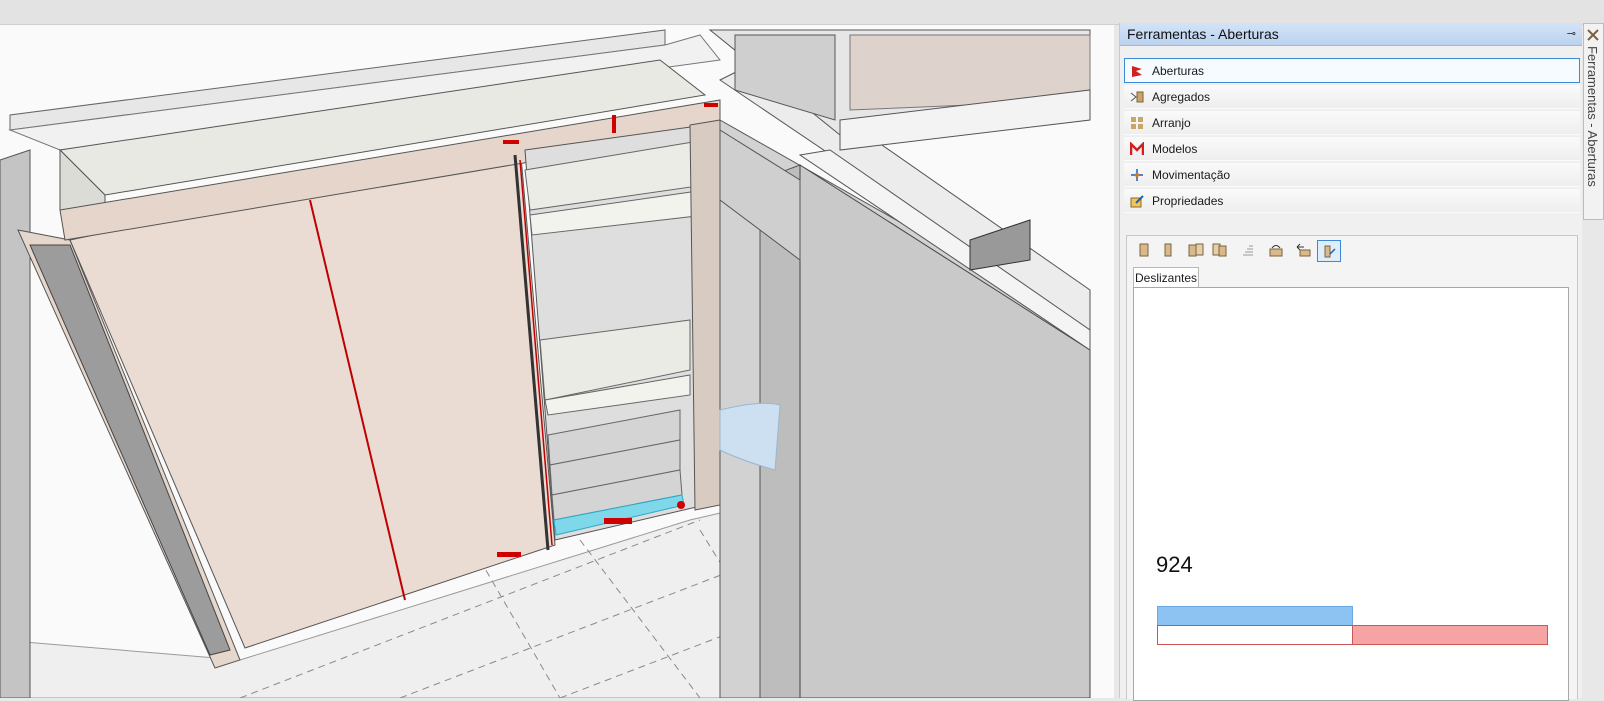 The height and width of the screenshot is (701, 1604). What do you see at coordinates (1168, 250) in the screenshot?
I see `door-narrow-icon` at bounding box center [1168, 250].